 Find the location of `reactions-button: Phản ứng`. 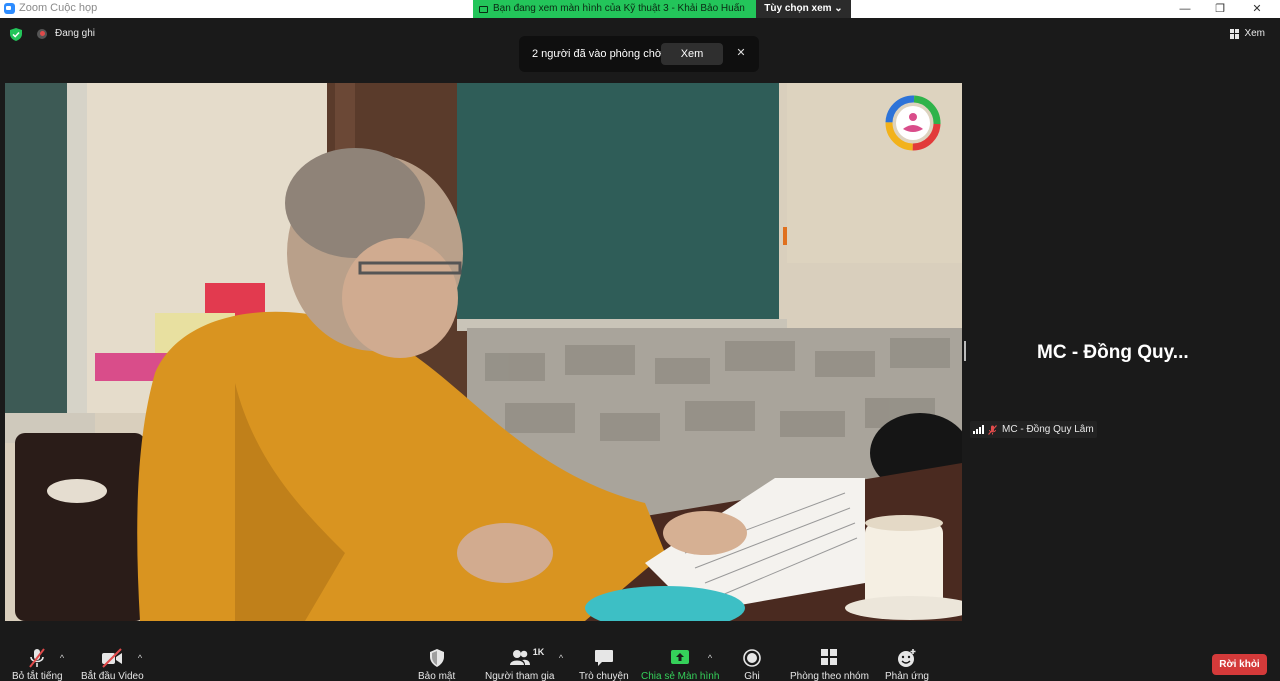

reactions-button: Phản ứng is located at coordinates (907, 664).